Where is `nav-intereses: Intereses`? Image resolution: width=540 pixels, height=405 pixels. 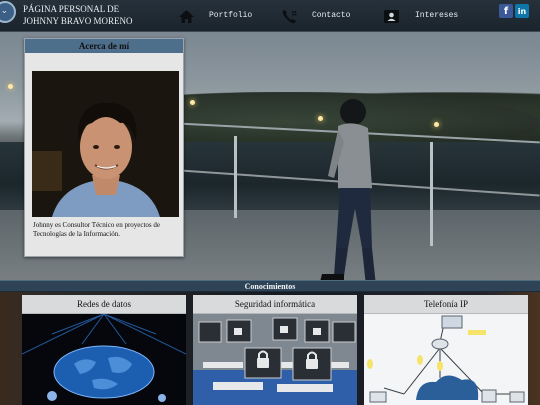 nav-intereses: Intereses is located at coordinates (436, 15).